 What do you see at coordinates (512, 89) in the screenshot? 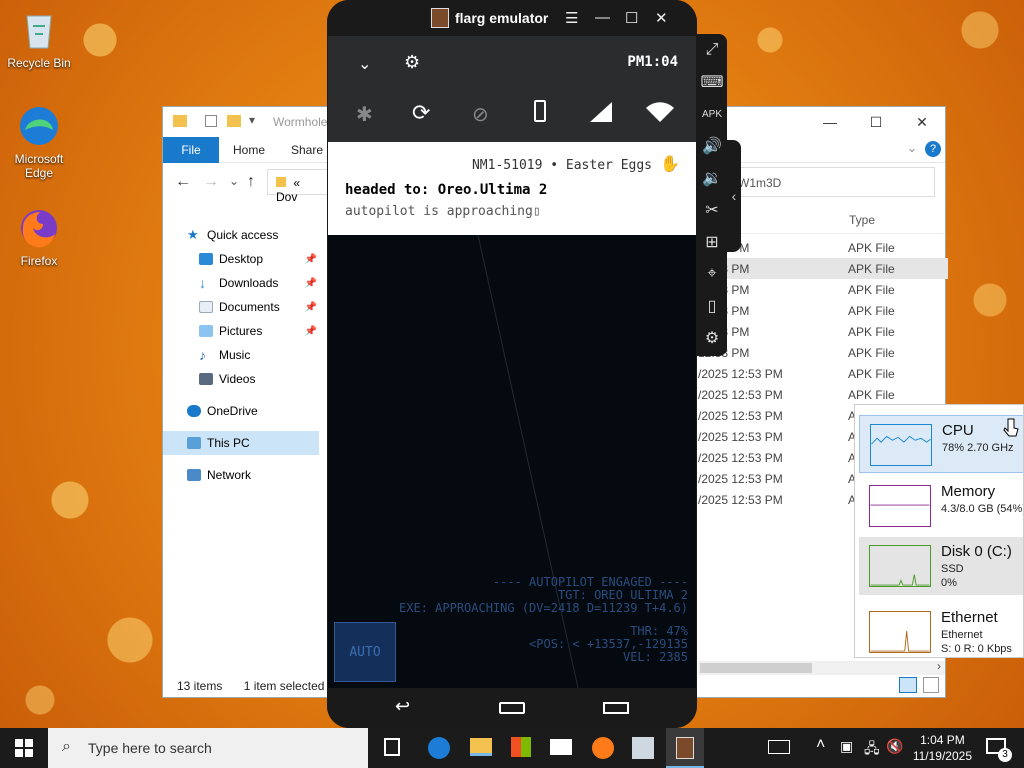
I see `quick-settings-panel: ⌄ ⚙ PM1:04 ✱ ⟳ ⊘` at bounding box center [512, 89].